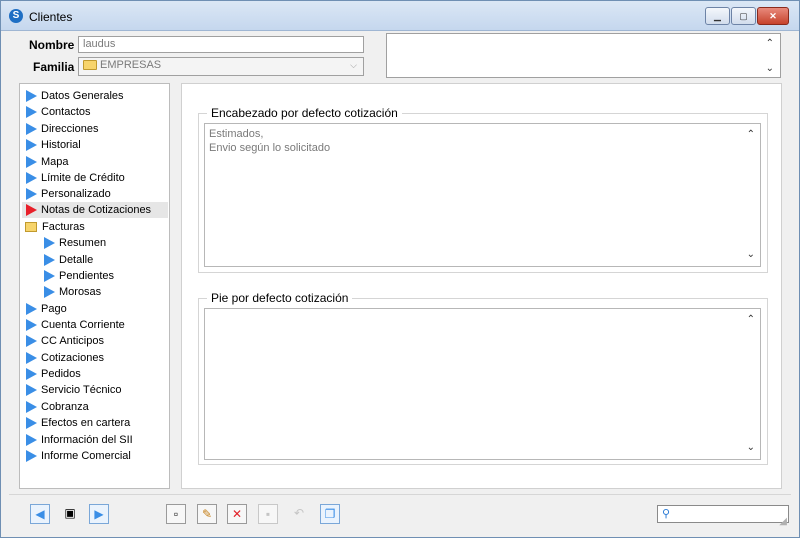  Describe the element at coordinates (95, 145) in the screenshot. I see `nav-item-historial: Historial` at that location.